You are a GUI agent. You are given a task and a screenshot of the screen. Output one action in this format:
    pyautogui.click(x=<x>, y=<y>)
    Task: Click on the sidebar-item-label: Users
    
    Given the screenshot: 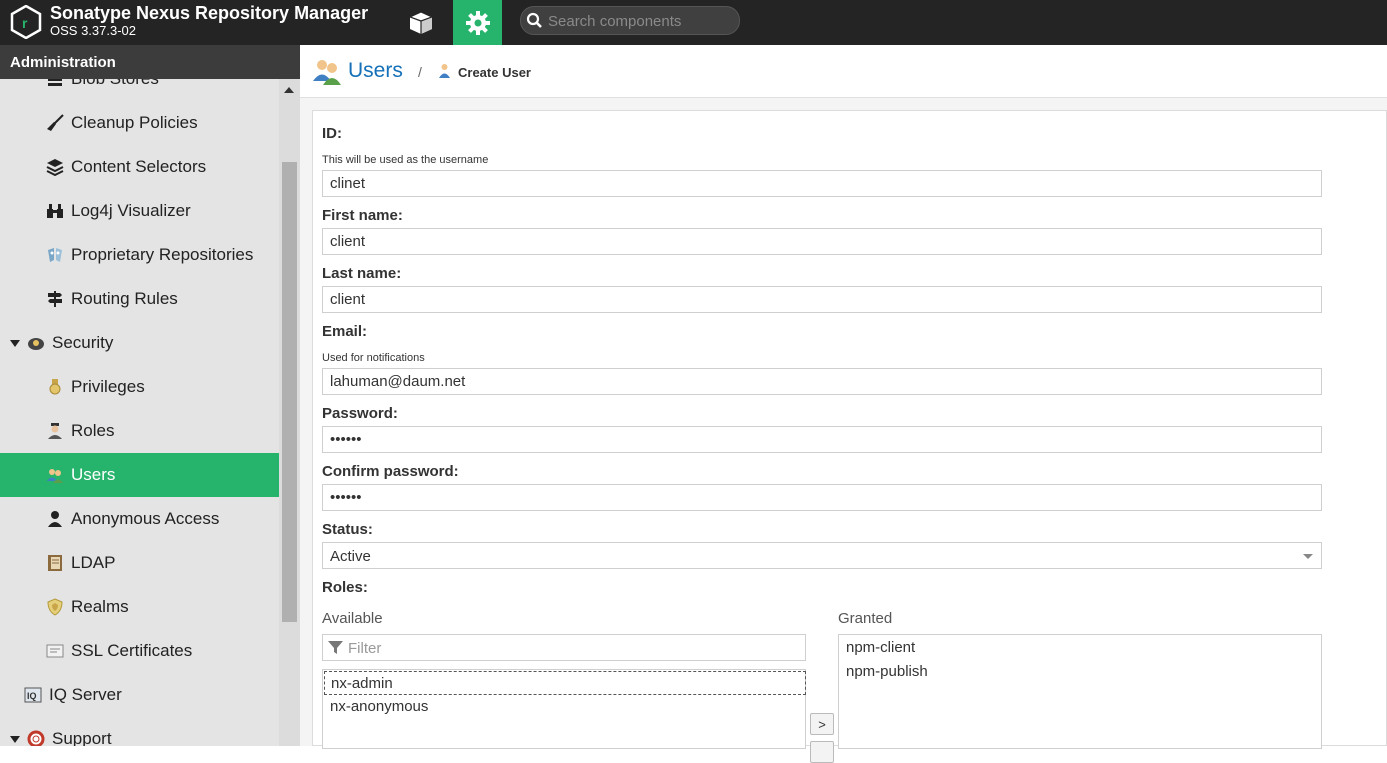 What is the action you would take?
    pyautogui.click(x=93, y=474)
    